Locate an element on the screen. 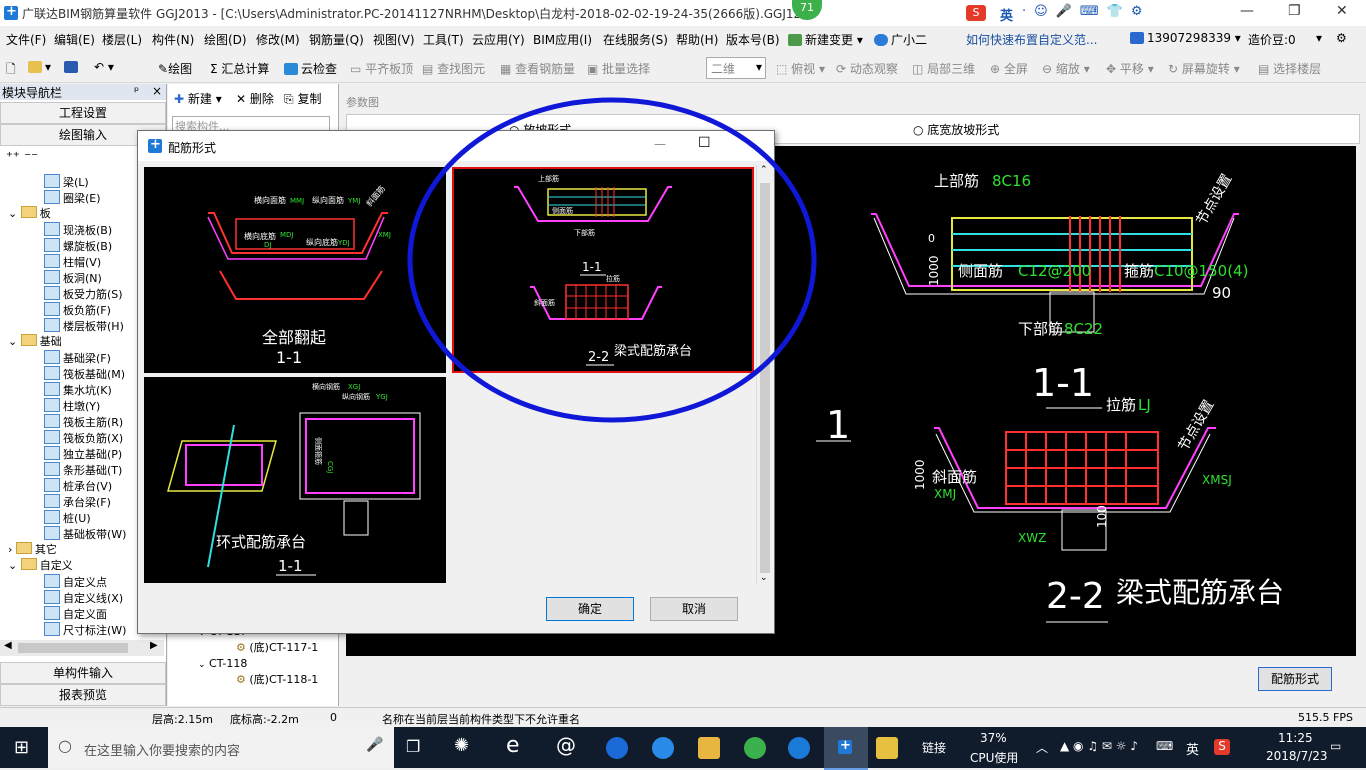 Image resolution: width=1366 pixels, height=770 pixels. tree-item: 筏板基础(M) is located at coordinates (84, 374).